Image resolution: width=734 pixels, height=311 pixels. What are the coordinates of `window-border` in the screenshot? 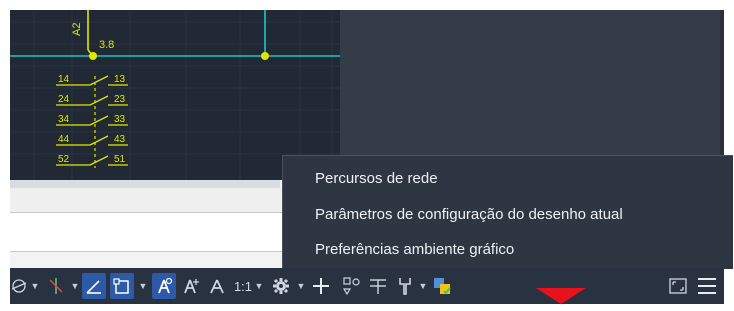 It's located at (367, 307).